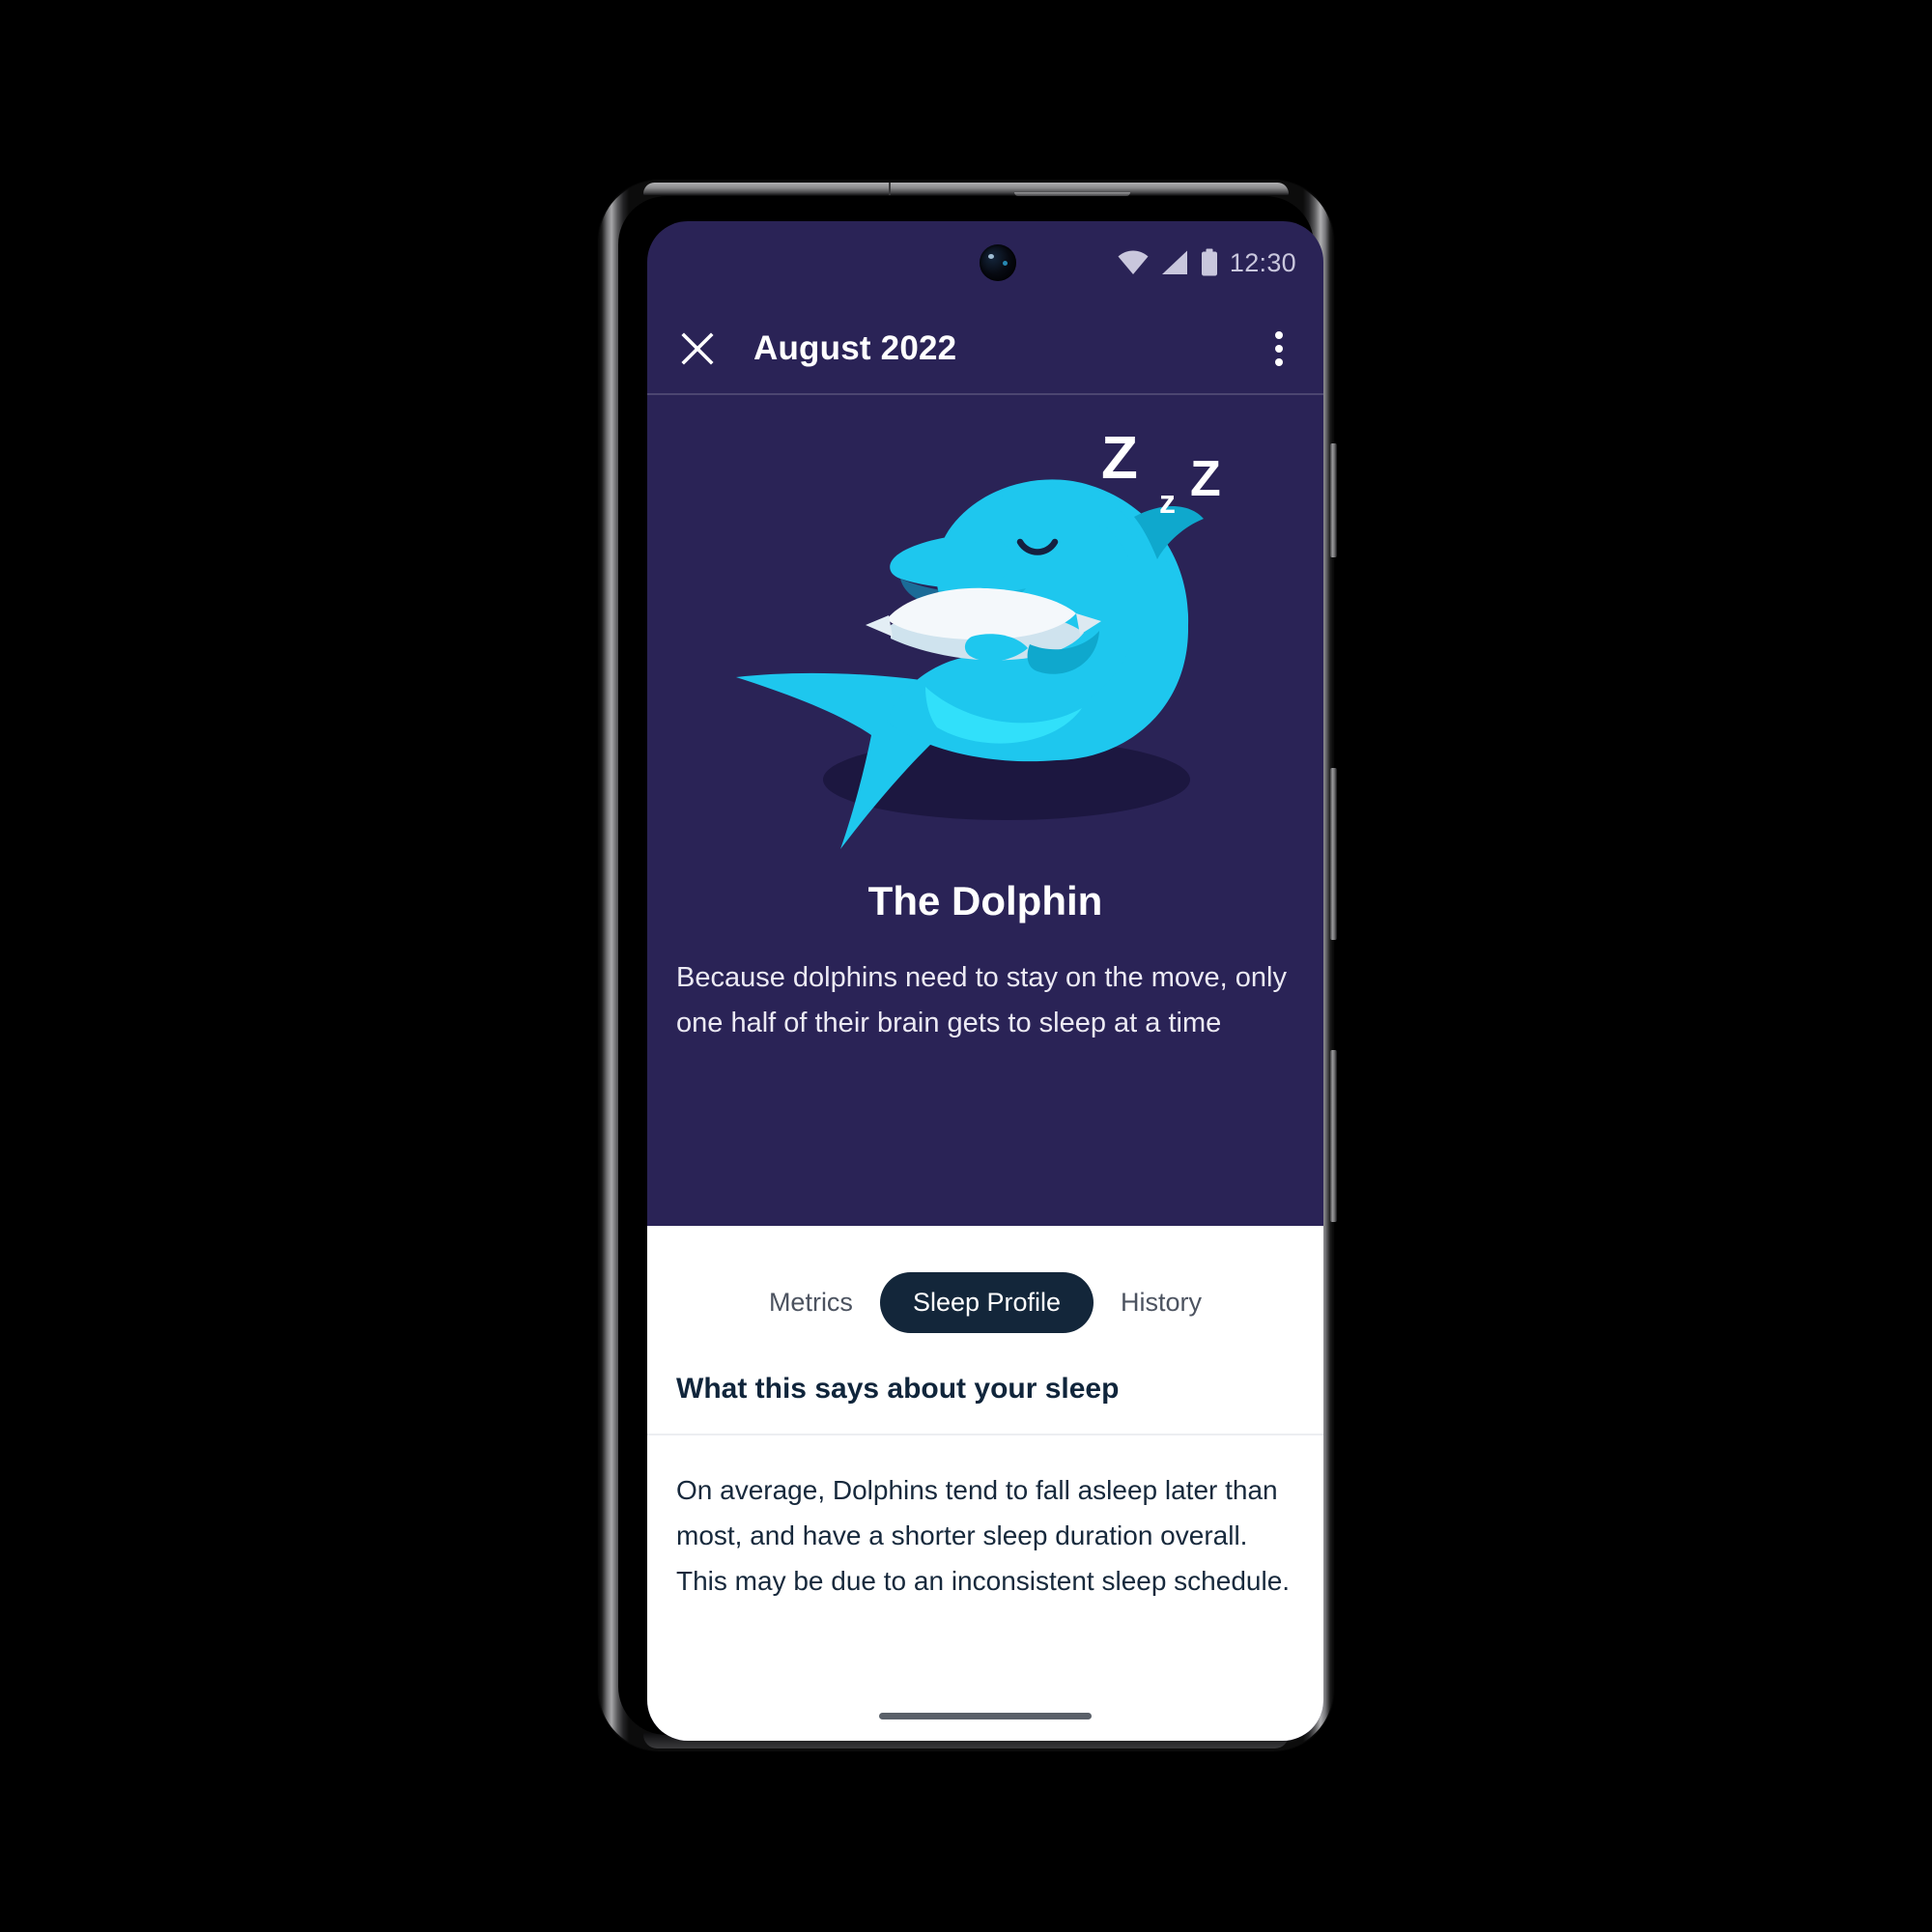 The width and height of the screenshot is (1932, 1932). What do you see at coordinates (1119, 458) in the screenshot?
I see `zzz-letter-large: Z` at bounding box center [1119, 458].